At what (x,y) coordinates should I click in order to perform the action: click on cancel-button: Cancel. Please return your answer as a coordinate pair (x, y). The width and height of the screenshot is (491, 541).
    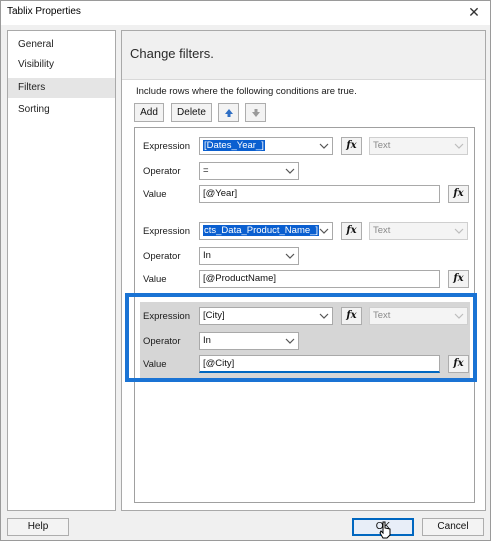
    Looking at the image, I should click on (453, 527).